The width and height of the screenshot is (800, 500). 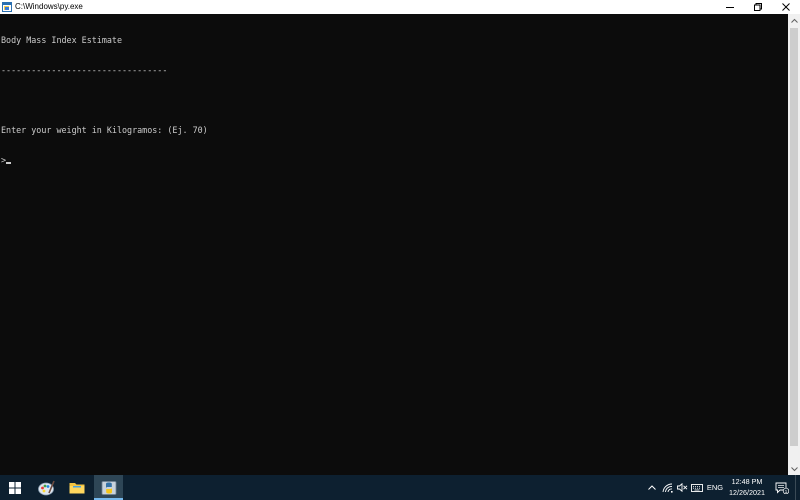 I want to click on keyboard-icon, so click(x=697, y=487).